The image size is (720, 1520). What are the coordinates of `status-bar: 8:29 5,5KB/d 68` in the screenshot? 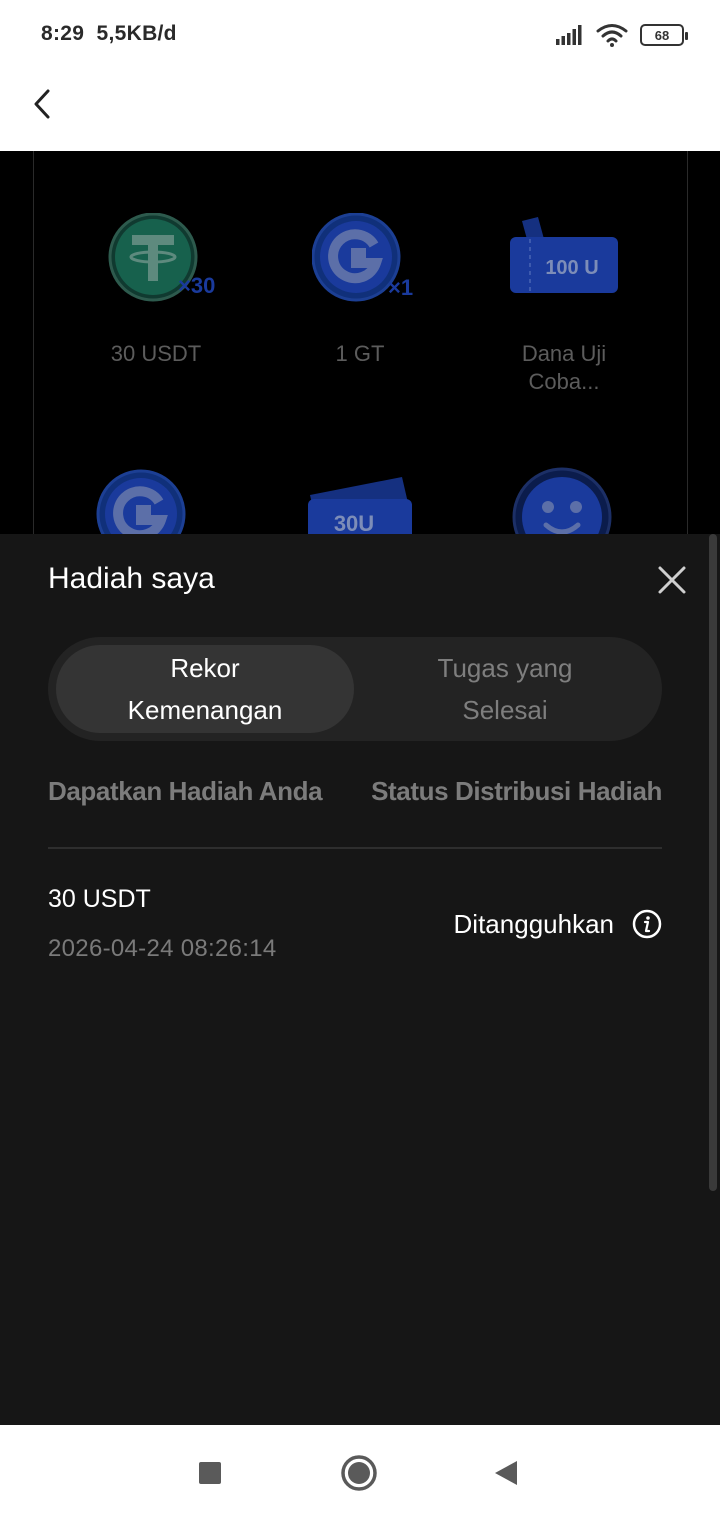 It's located at (360, 35).